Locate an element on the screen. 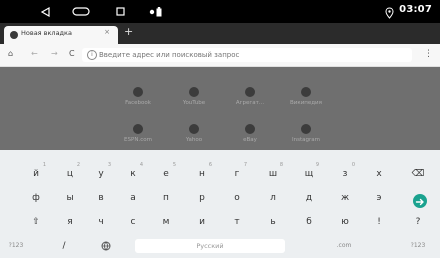  address-input is located at coordinates (249, 55).